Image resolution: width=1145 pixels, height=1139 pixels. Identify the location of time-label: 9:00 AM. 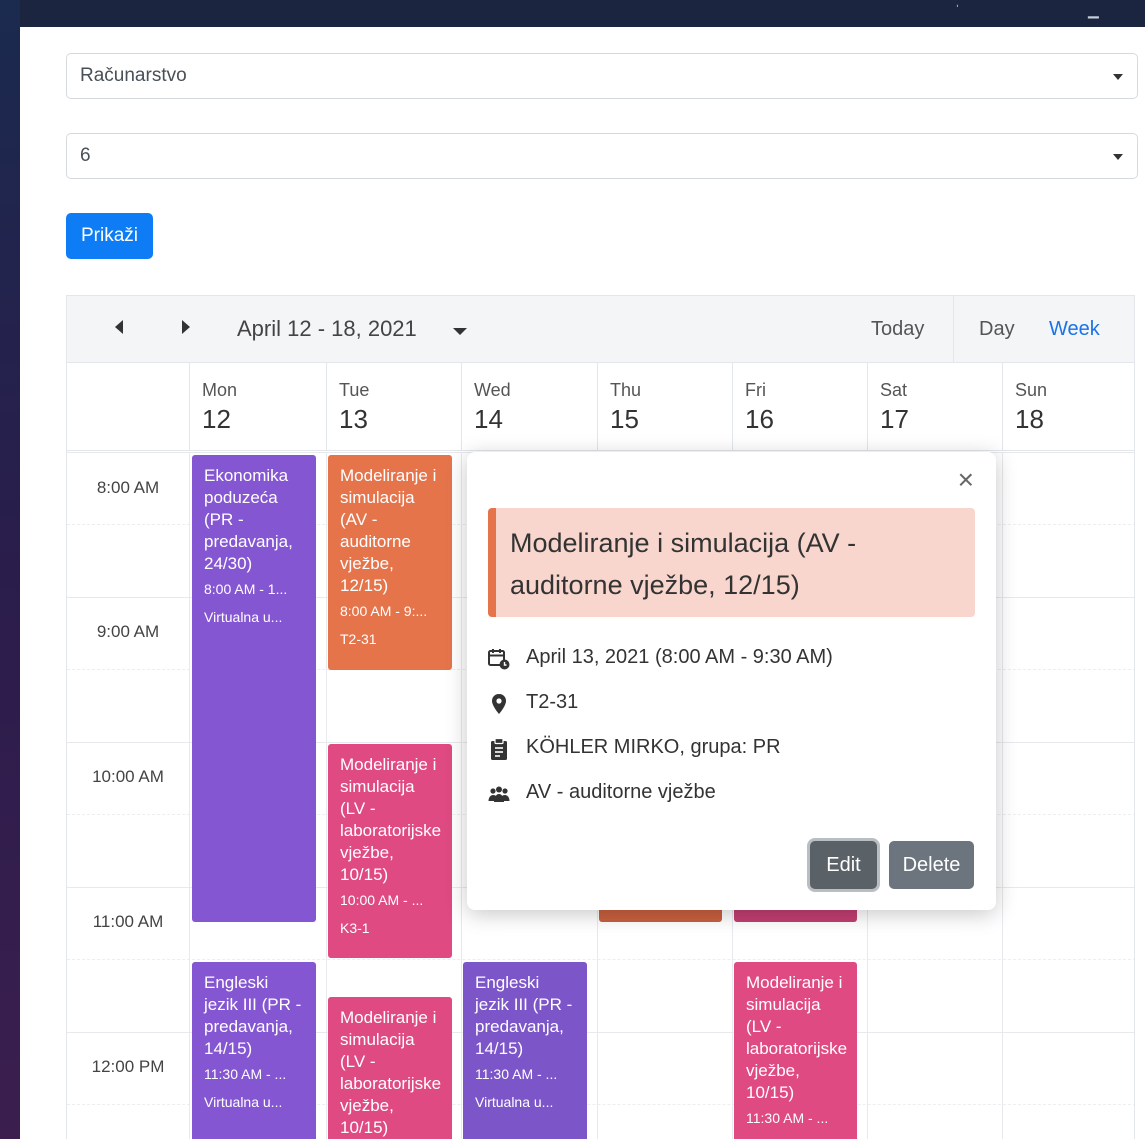
(128, 631).